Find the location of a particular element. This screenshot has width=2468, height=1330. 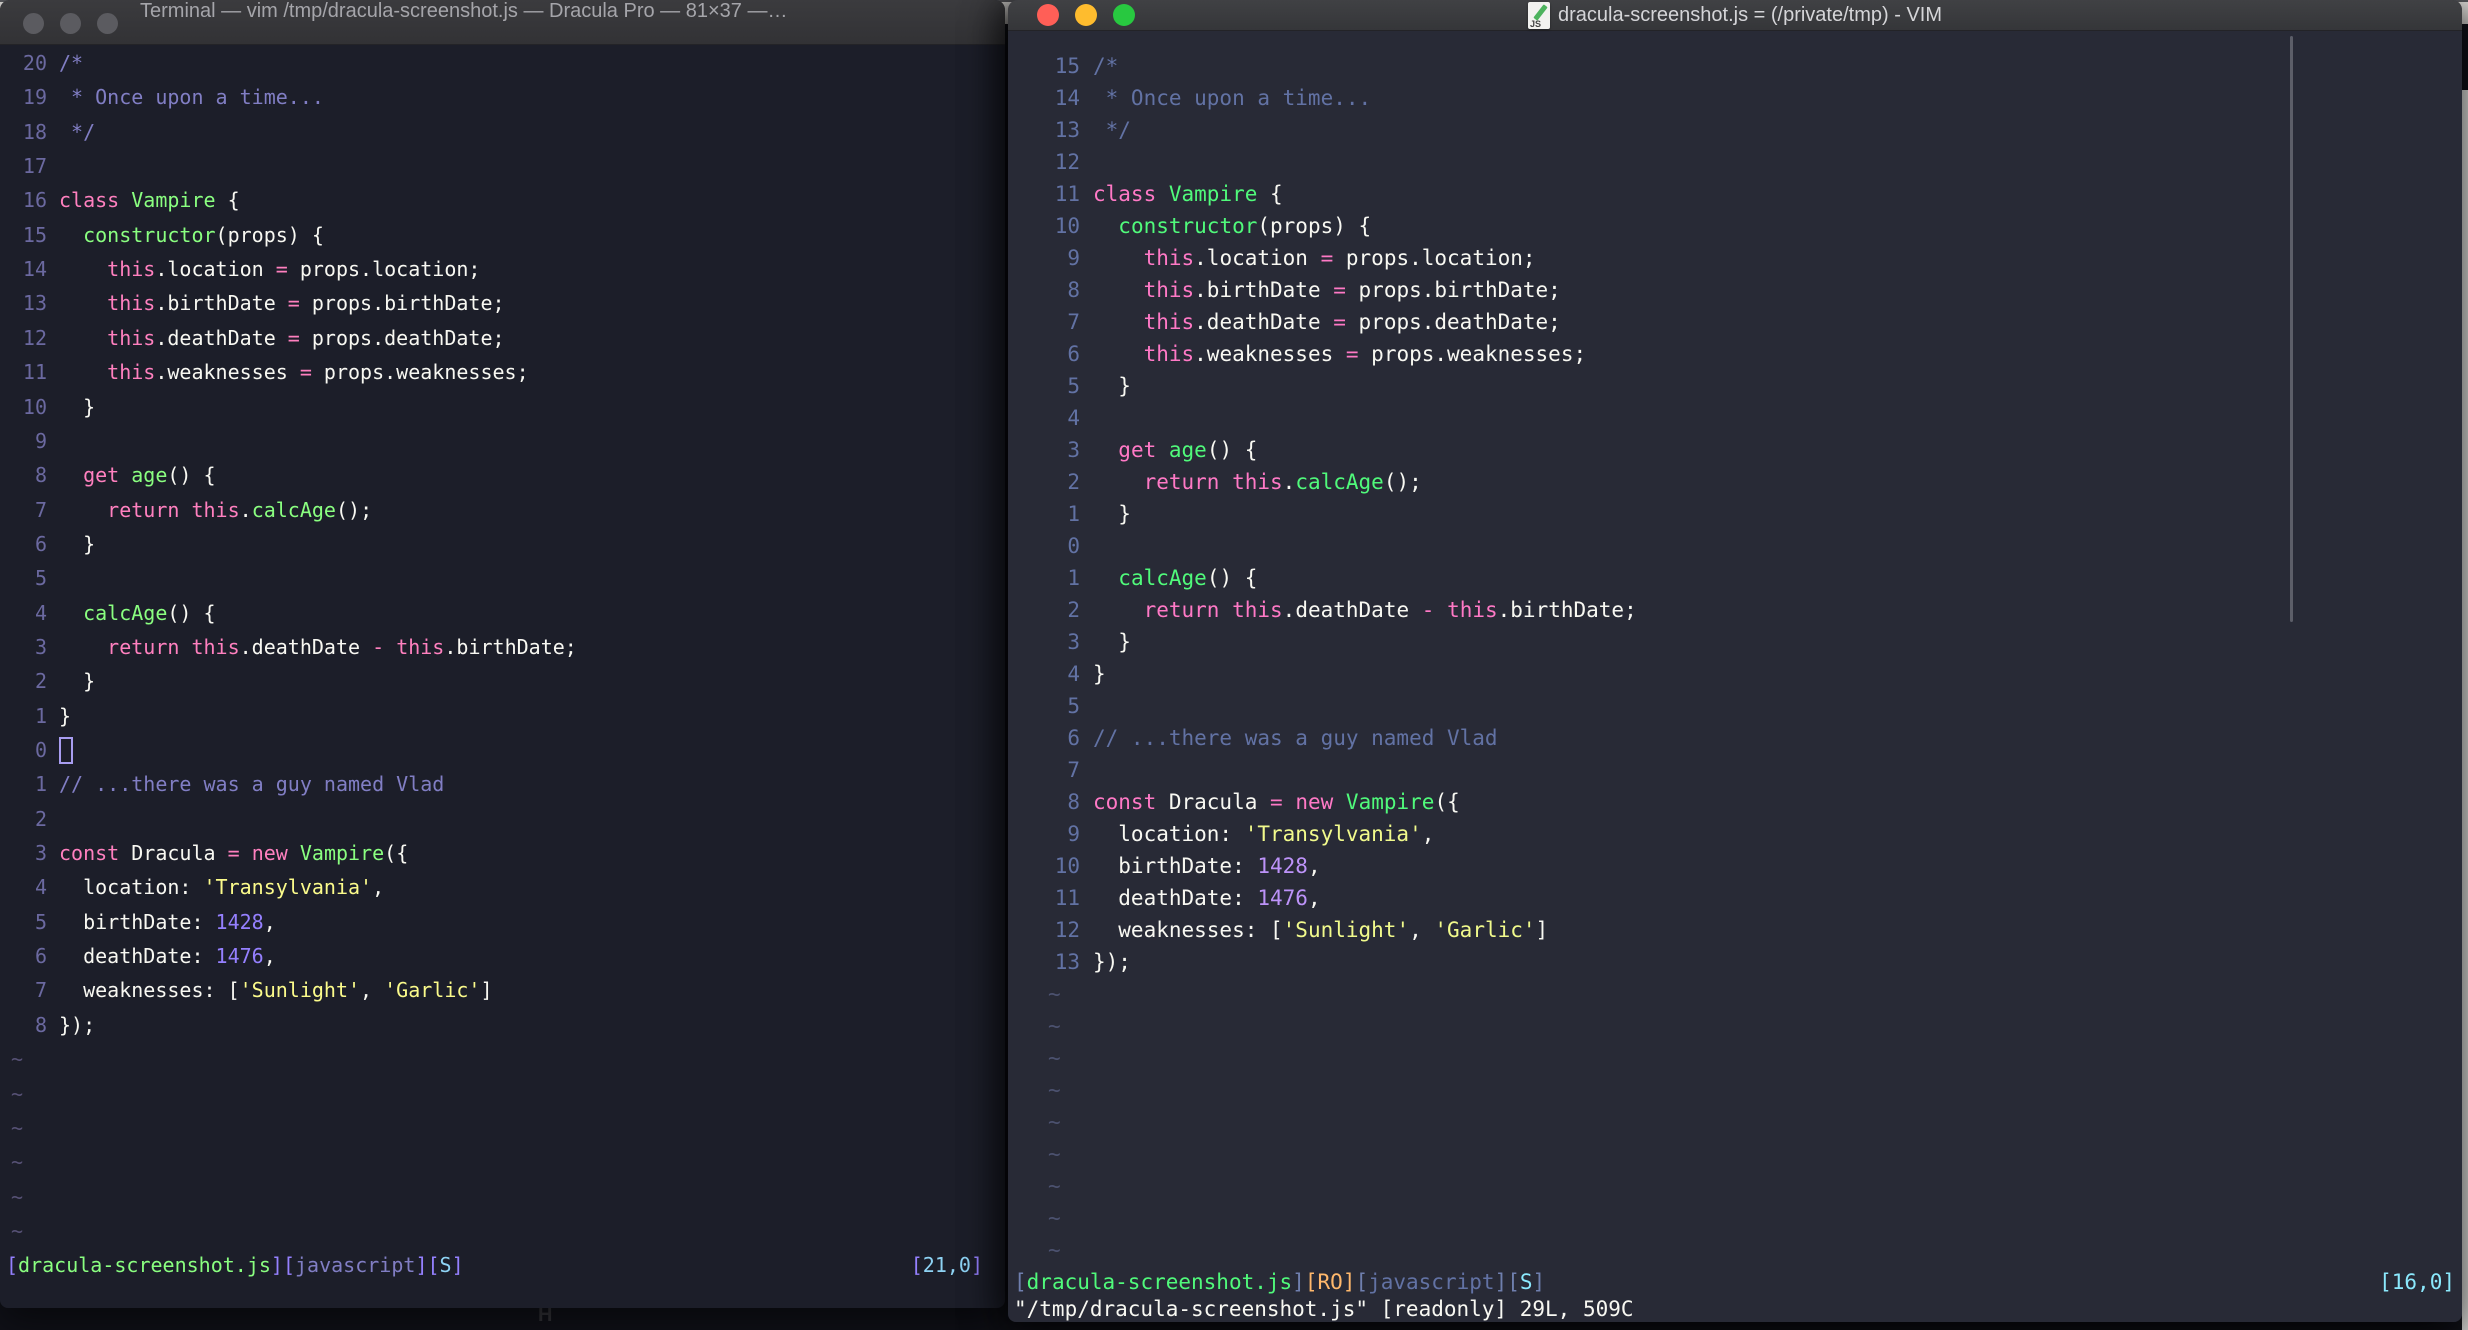

code-token: deathDate: is located at coordinates (137, 956).